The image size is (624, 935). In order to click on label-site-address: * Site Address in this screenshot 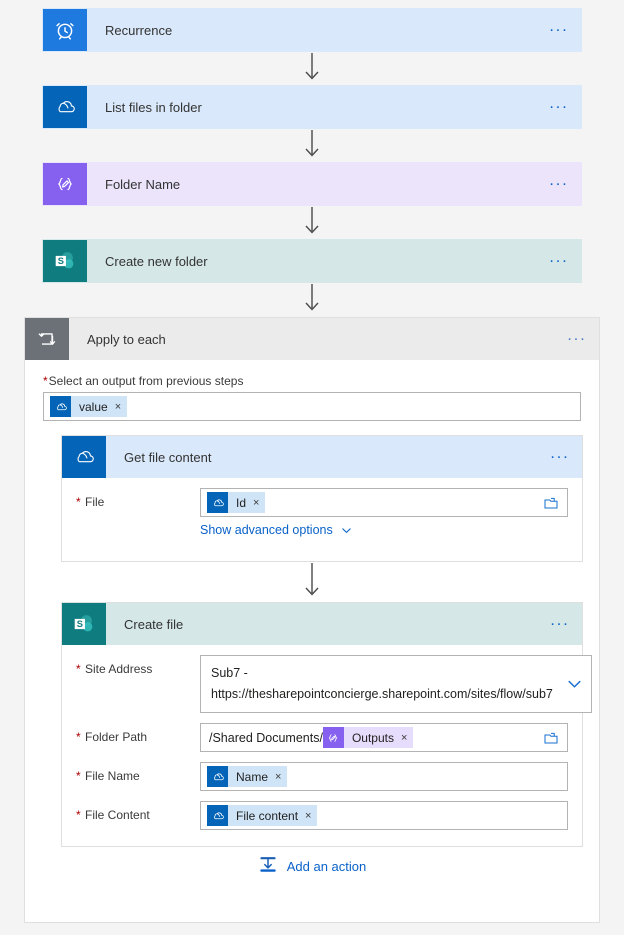, I will do `click(138, 665)`.